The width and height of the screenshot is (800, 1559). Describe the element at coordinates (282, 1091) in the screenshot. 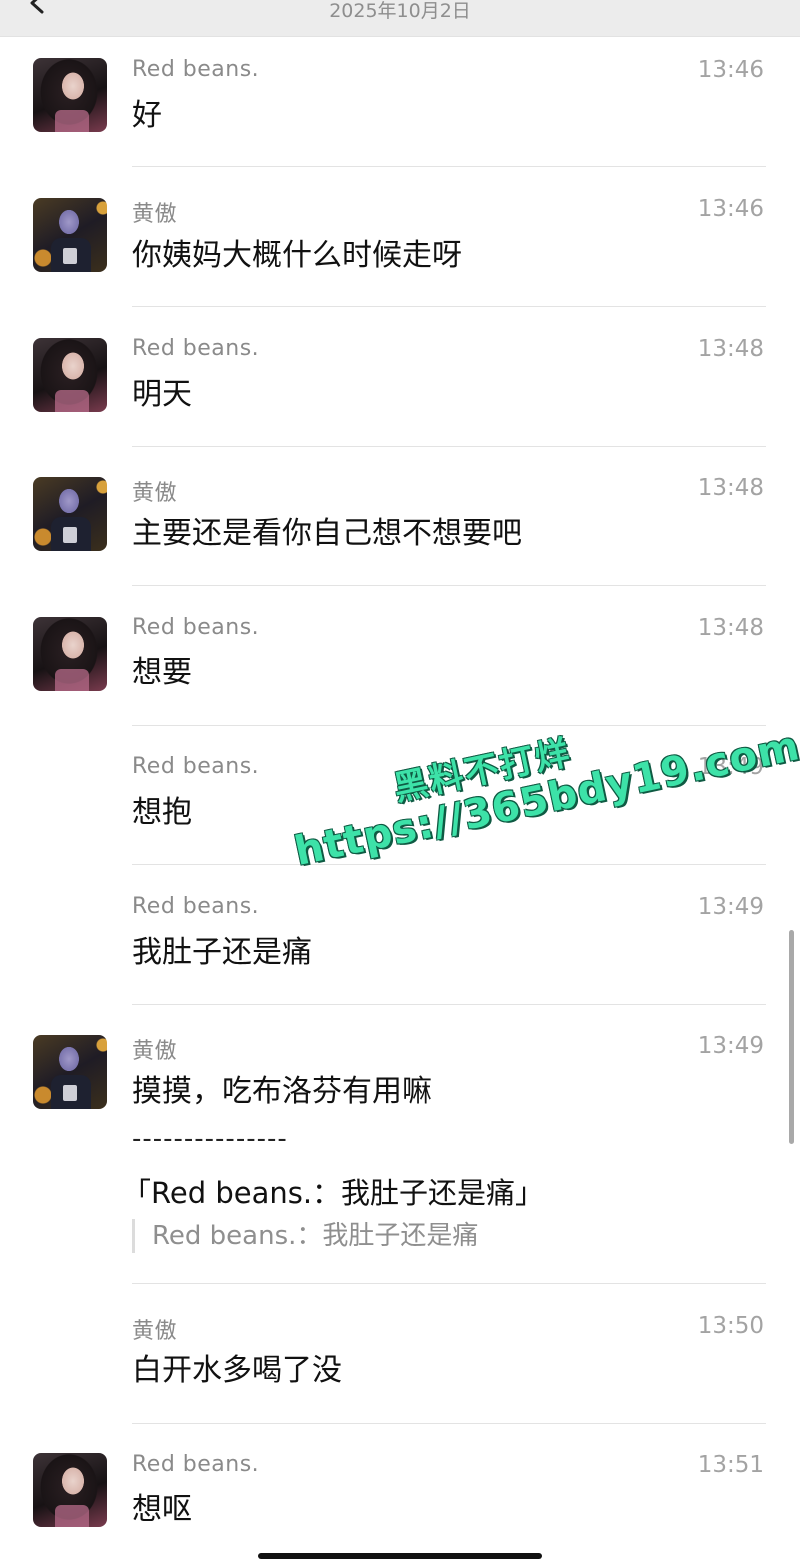

I see `message-text: 摸摸，吃布洛芬有用嘛` at that location.